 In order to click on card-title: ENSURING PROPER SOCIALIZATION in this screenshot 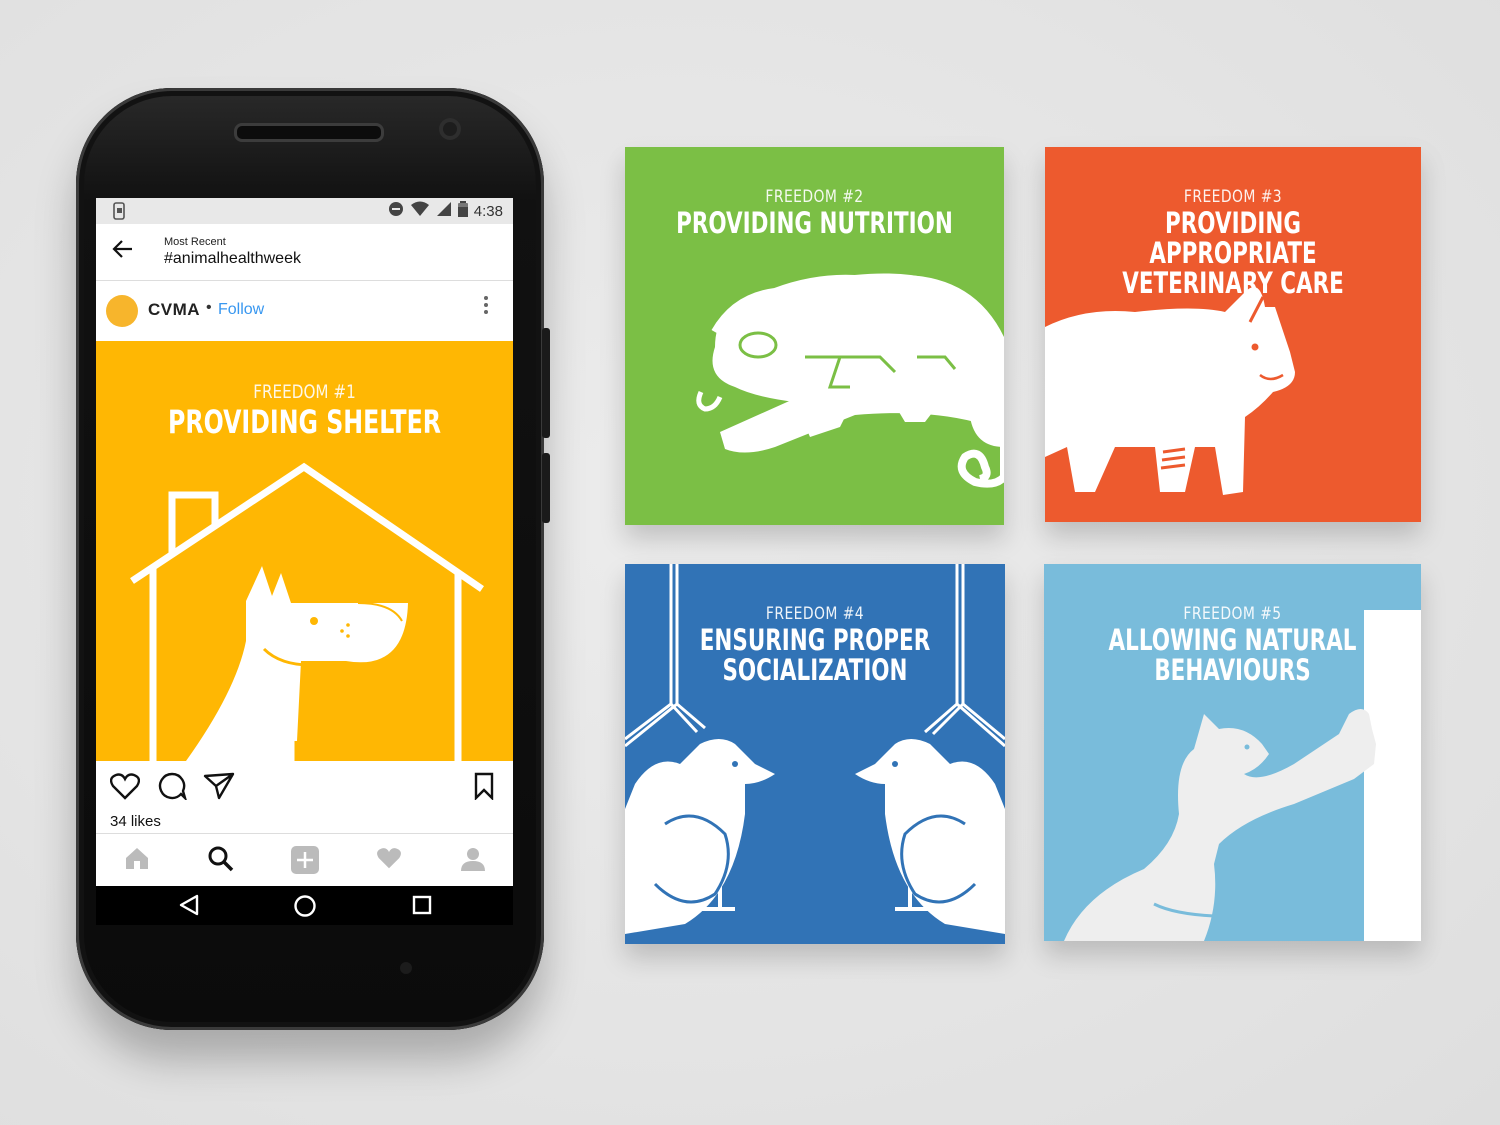, I will do `click(815, 655)`.